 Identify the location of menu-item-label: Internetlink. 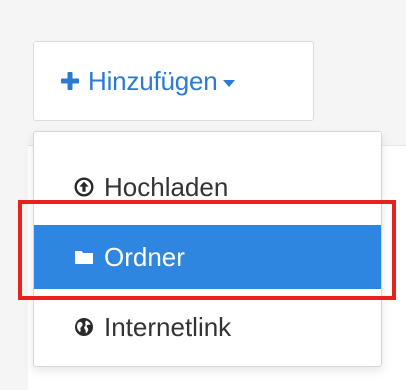
(168, 326).